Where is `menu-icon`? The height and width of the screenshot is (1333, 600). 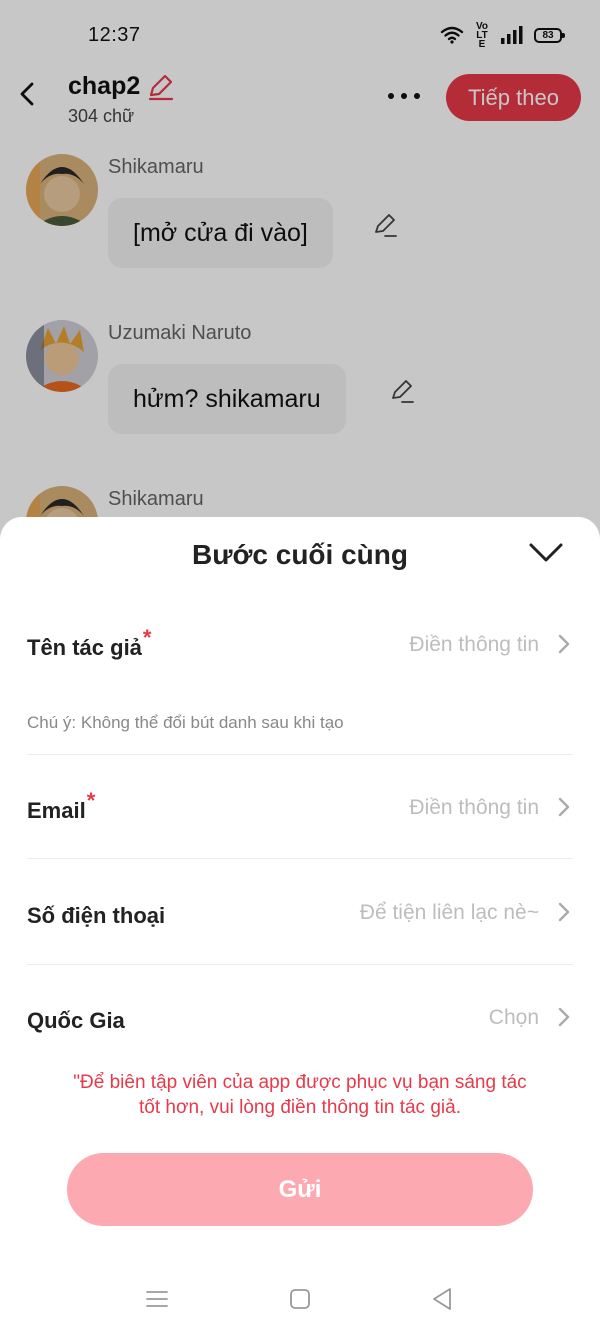
menu-icon is located at coordinates (157, 1299).